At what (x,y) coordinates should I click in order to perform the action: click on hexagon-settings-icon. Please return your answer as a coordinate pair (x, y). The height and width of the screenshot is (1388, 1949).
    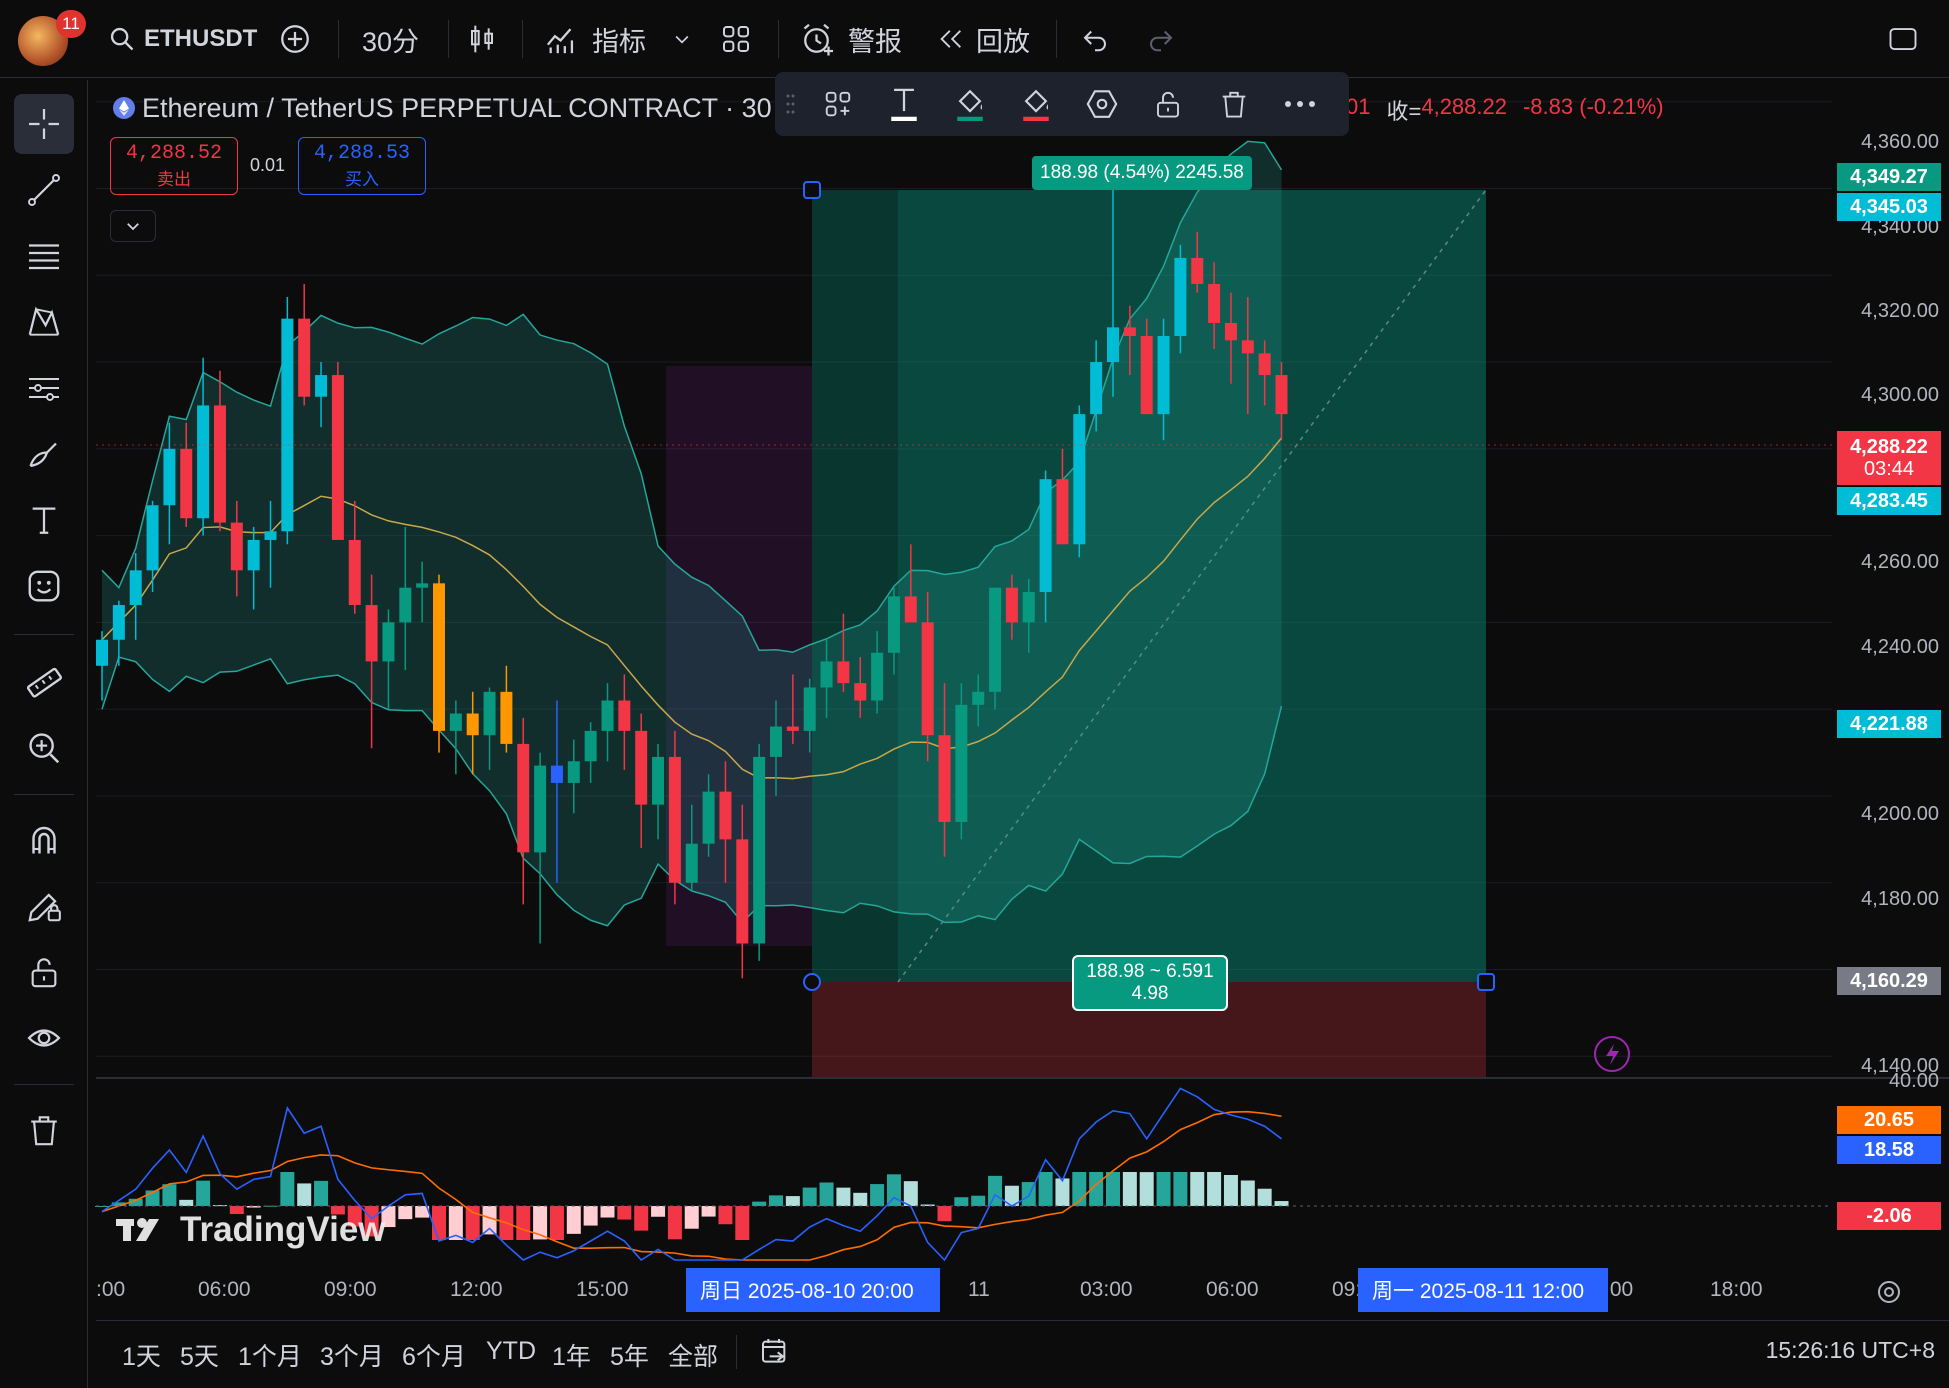
    Looking at the image, I should click on (1102, 104).